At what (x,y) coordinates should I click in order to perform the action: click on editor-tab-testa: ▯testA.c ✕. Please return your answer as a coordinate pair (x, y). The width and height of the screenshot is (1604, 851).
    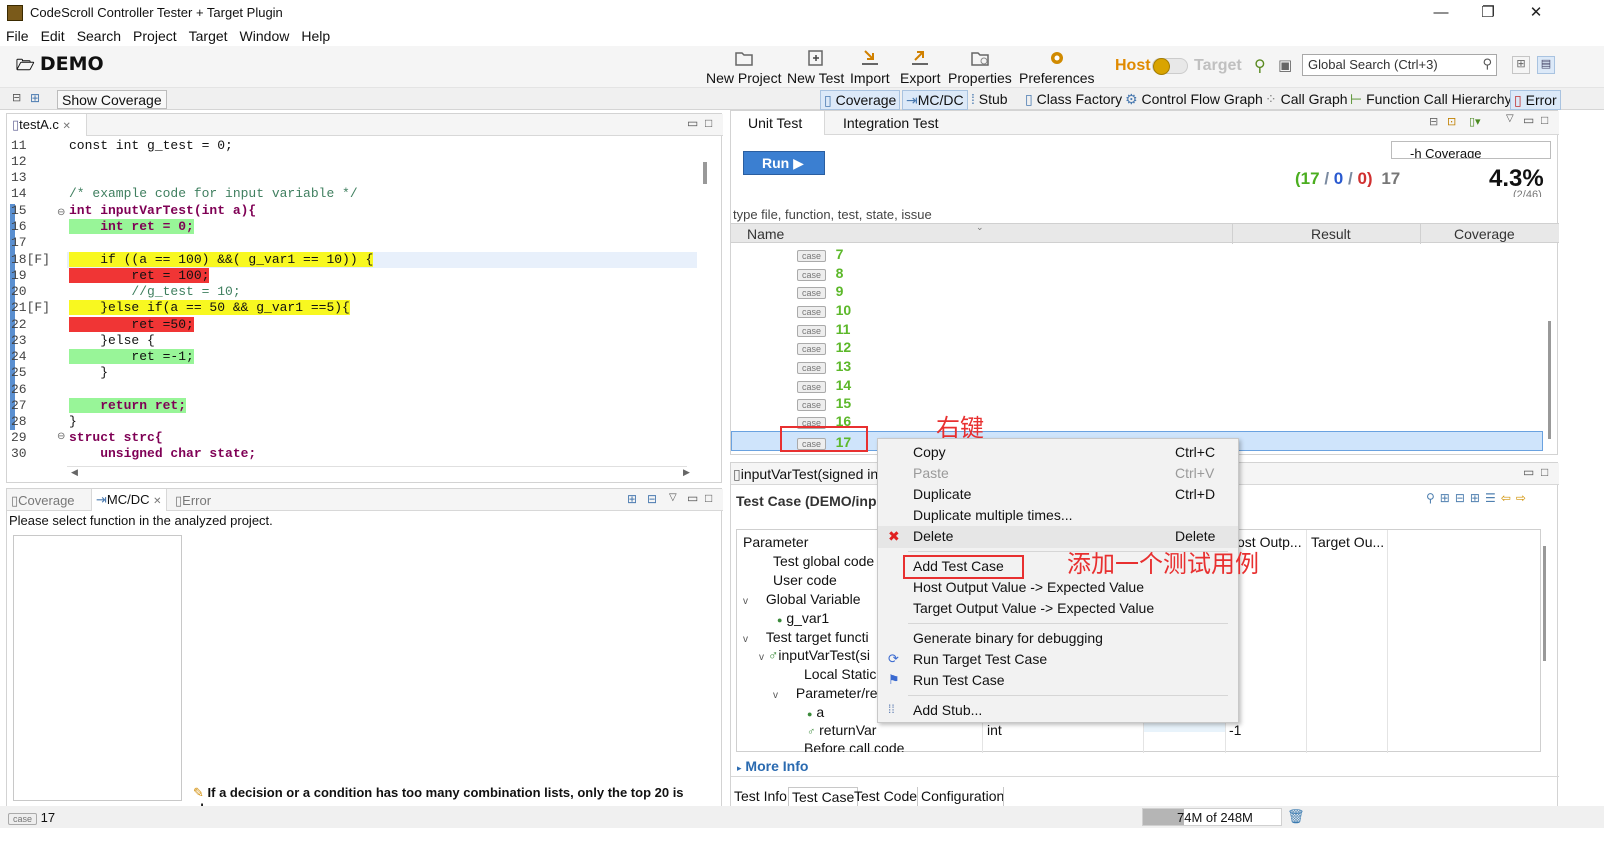
    Looking at the image, I should click on (47, 125).